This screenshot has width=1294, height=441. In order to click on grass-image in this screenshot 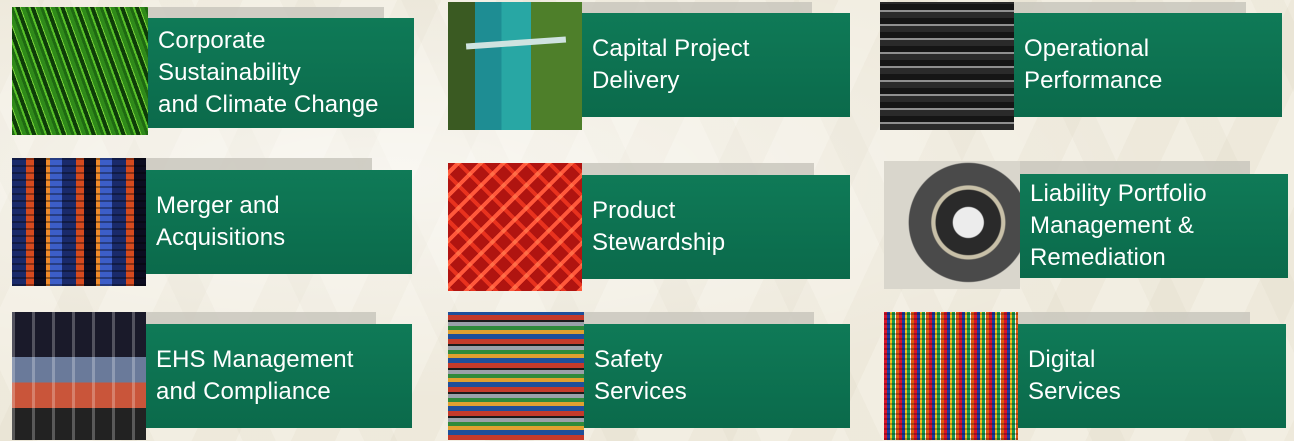, I will do `click(80, 71)`.